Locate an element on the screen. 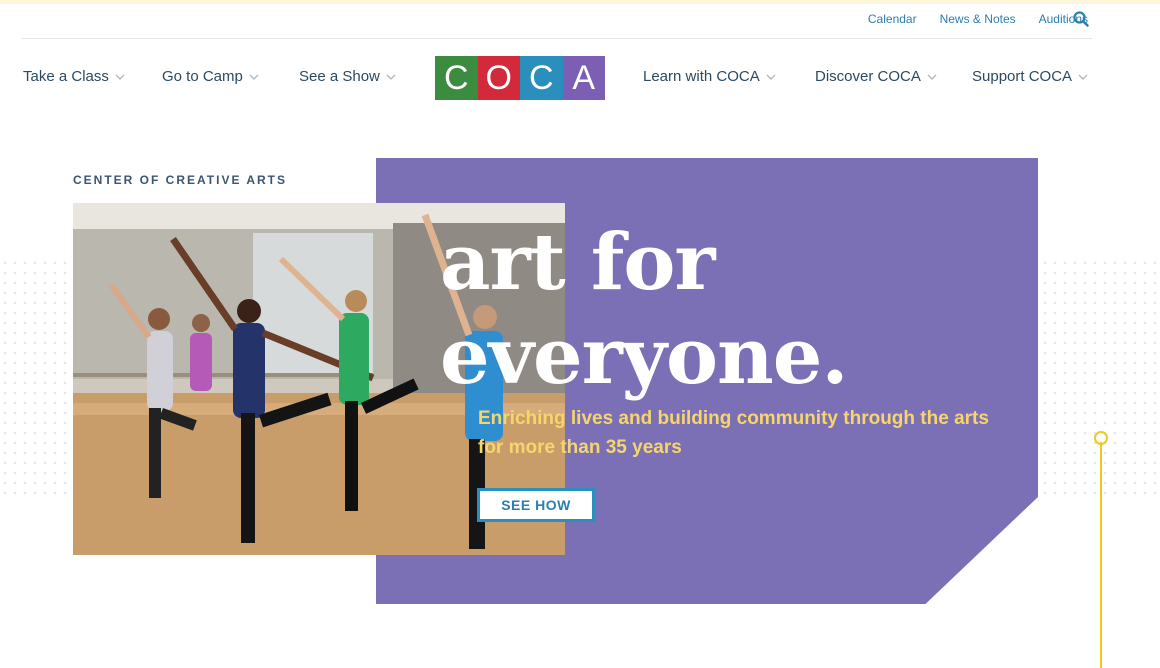 This screenshot has height=668, width=1160. hero-headline-line1: art for is located at coordinates (577, 262).